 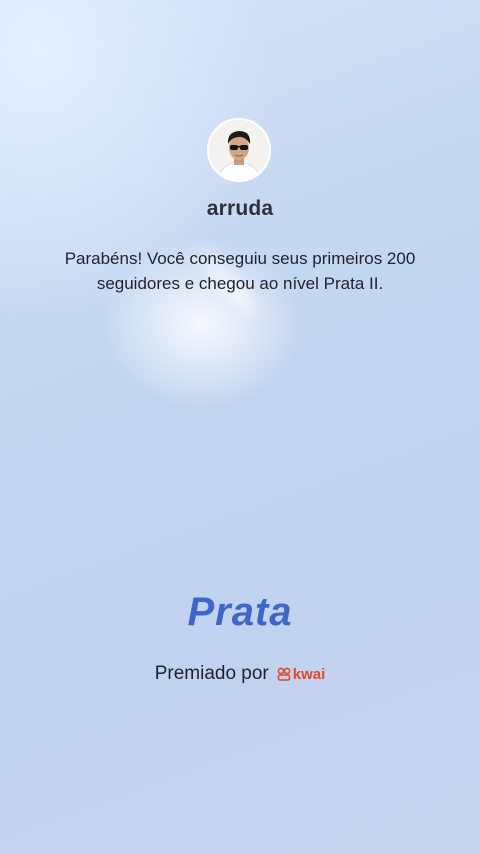 What do you see at coordinates (240, 208) in the screenshot?
I see `username: arruda` at bounding box center [240, 208].